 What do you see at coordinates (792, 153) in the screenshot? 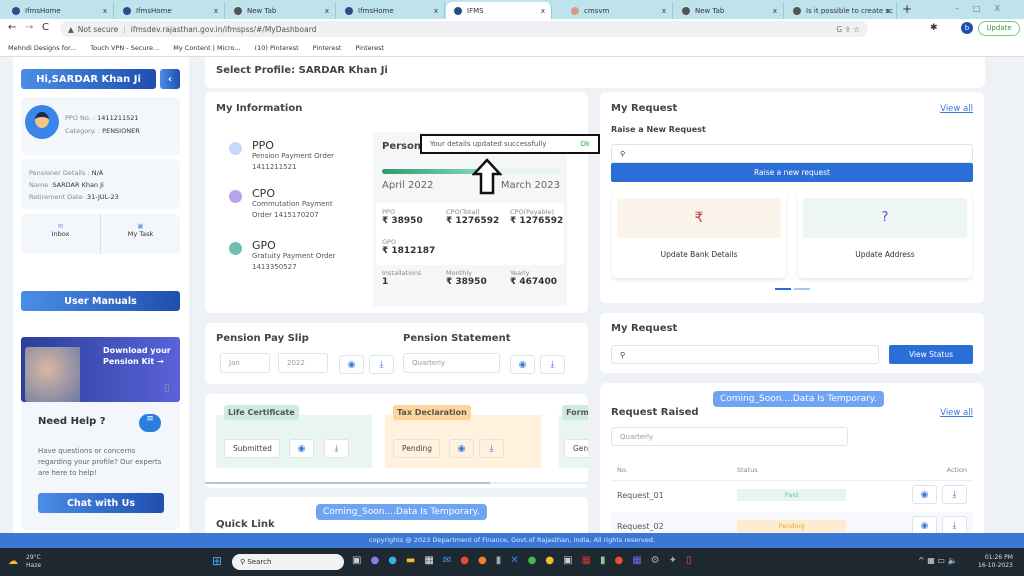
I see `request-search-input: ⚲` at bounding box center [792, 153].